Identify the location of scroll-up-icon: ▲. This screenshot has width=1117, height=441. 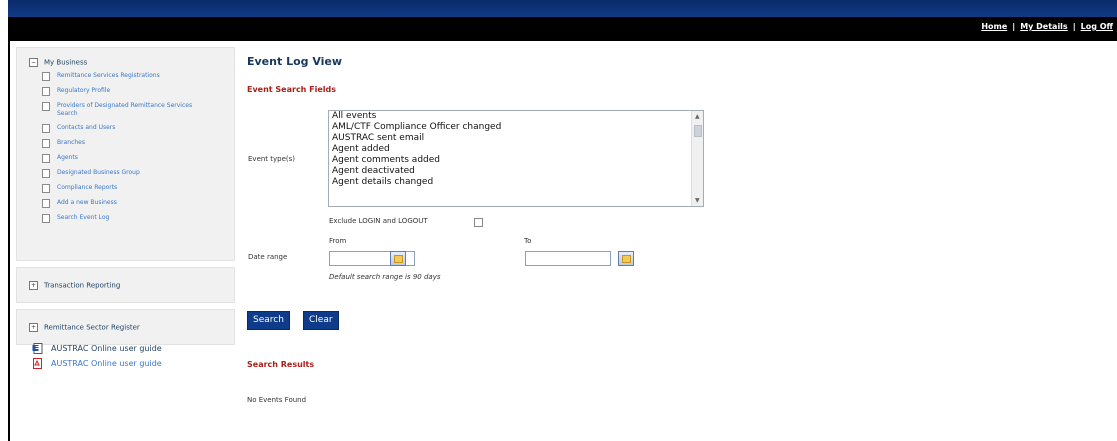
(697, 116).